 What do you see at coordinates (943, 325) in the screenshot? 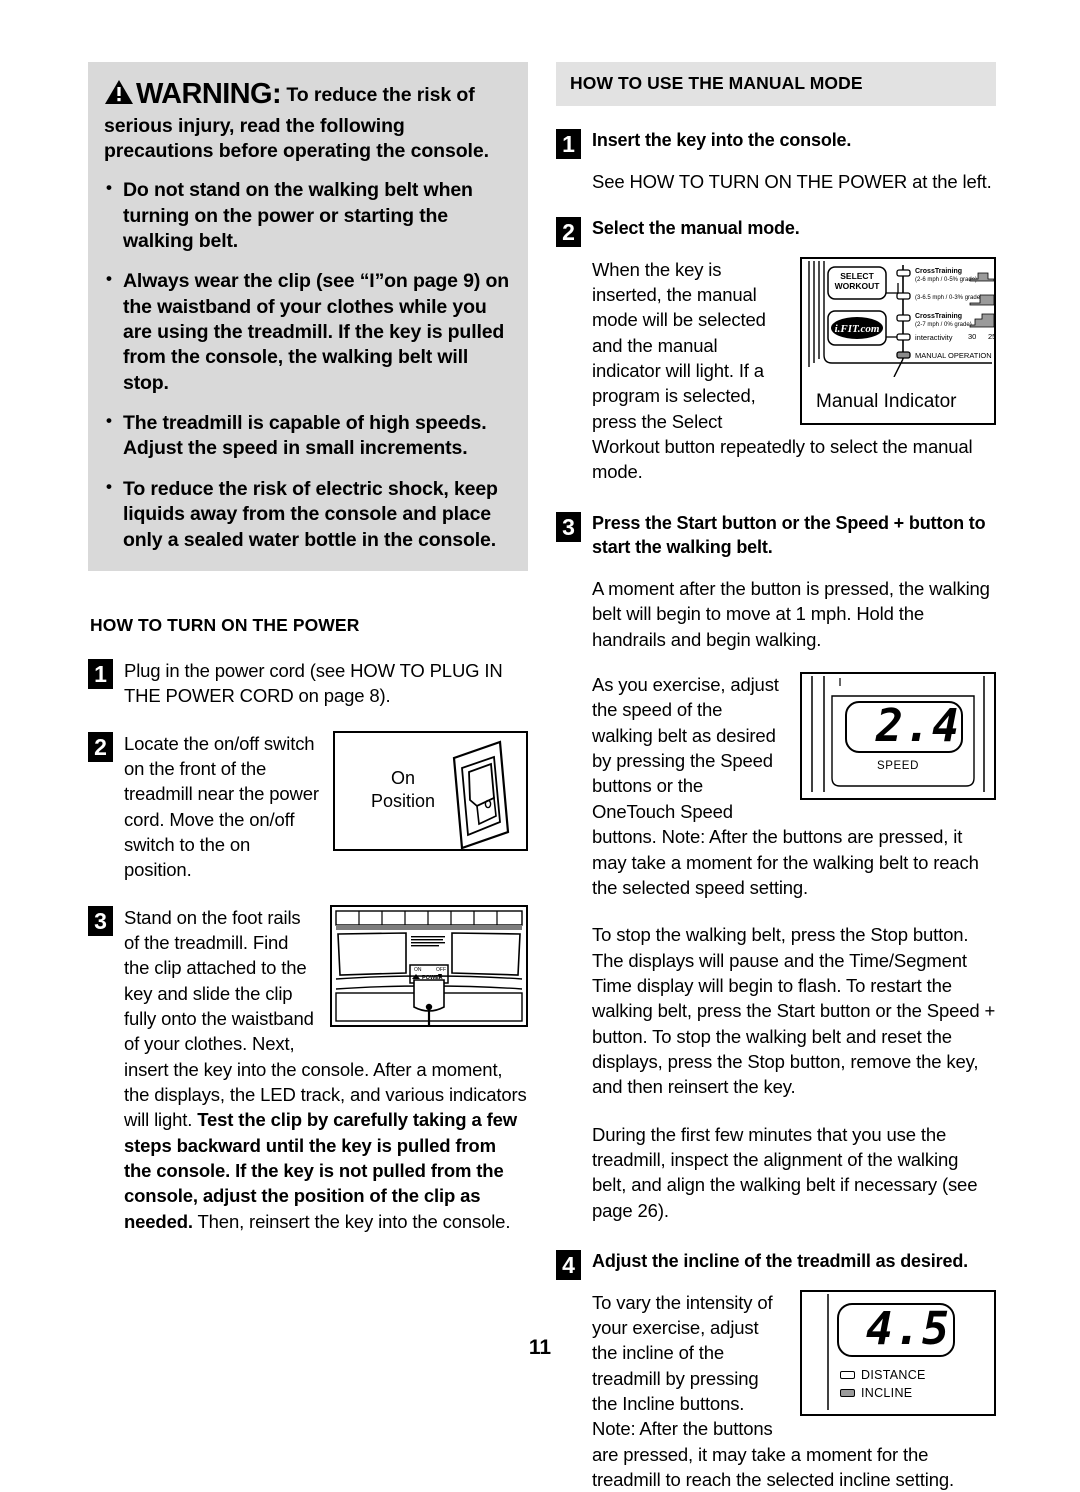
I see `svg-text: (2-7 mph / 0% grade)` at bounding box center [943, 325].